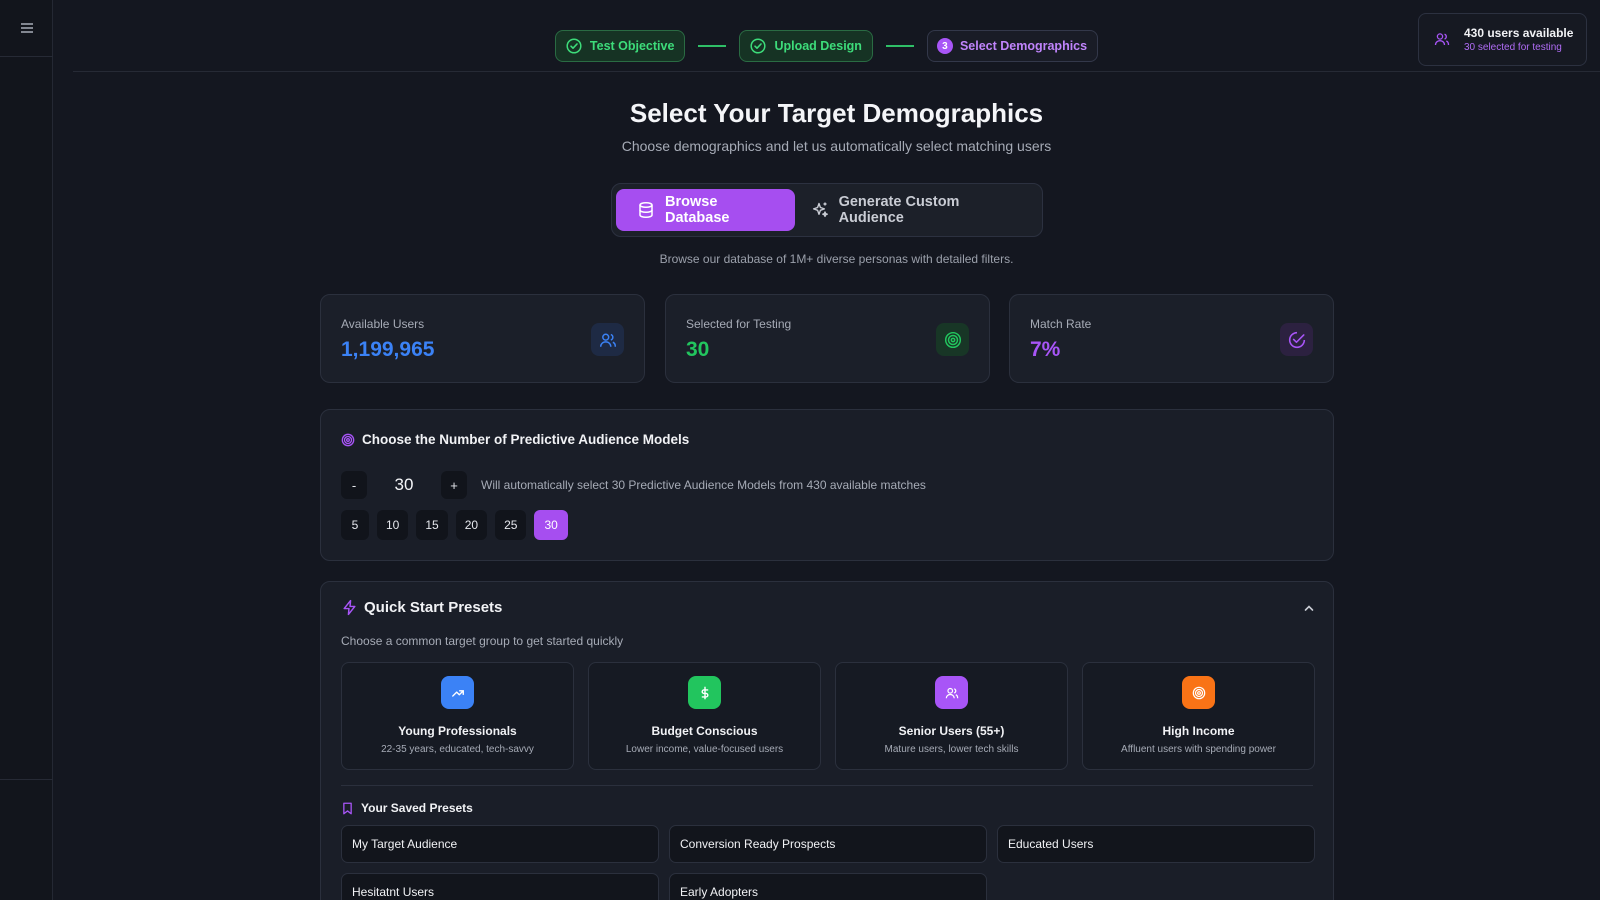  Describe the element at coordinates (500, 844) in the screenshot. I see `saved-preset-item: My Target Audience` at that location.